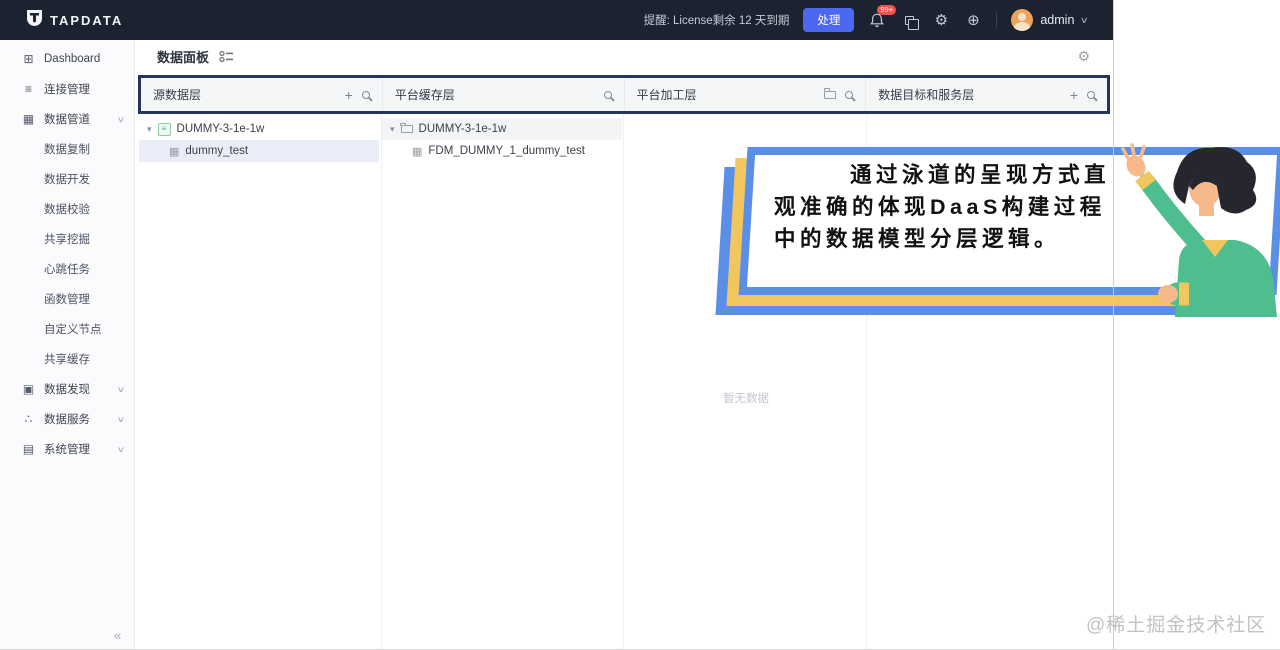 This screenshot has height=650, width=1280. Describe the element at coordinates (34, 20) in the screenshot. I see `tapdata-shield-icon` at that location.